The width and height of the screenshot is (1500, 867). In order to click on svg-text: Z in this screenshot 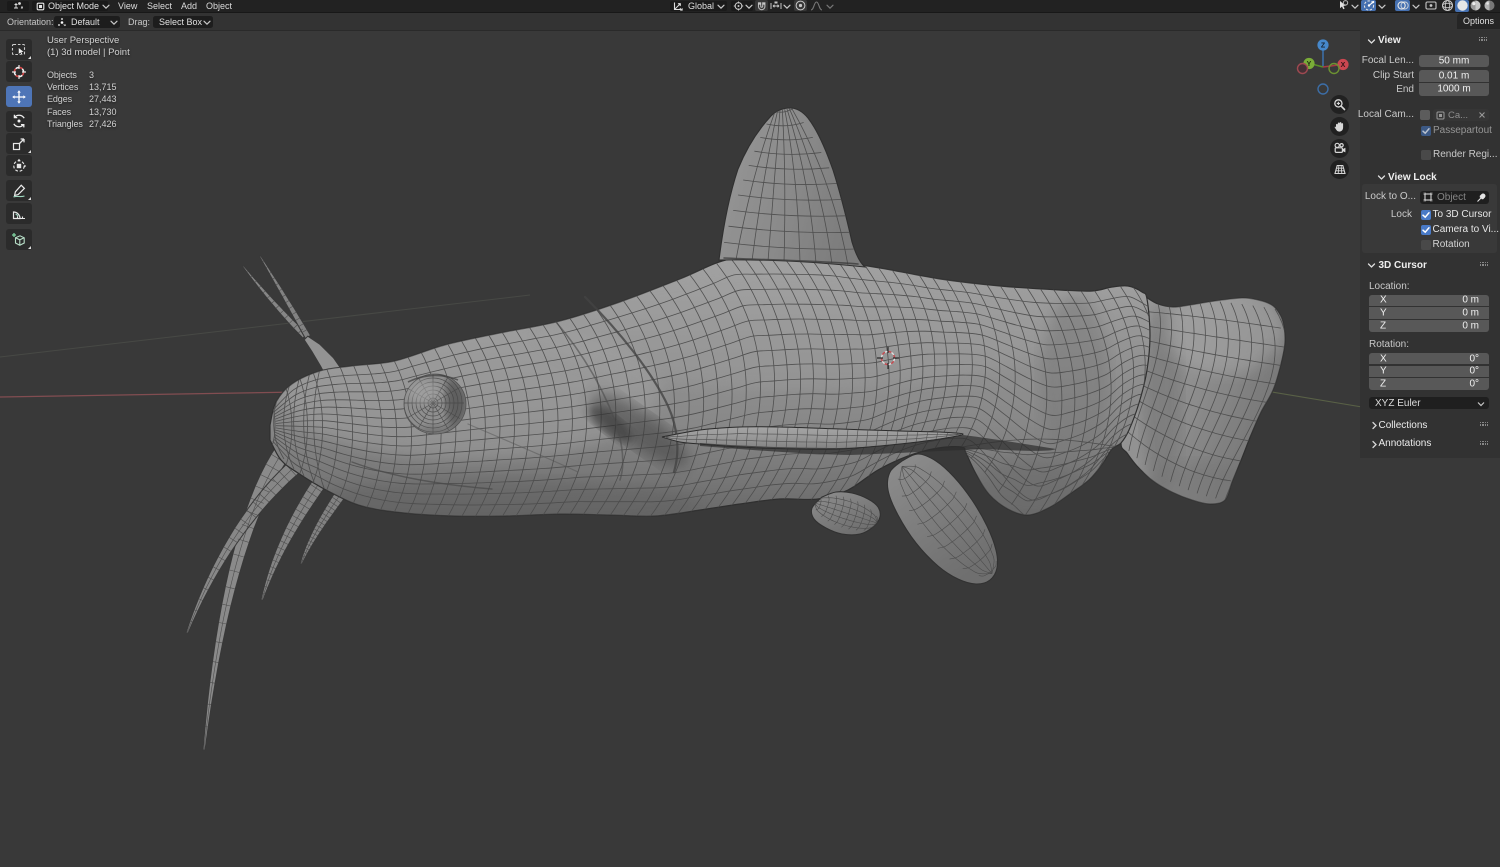, I will do `click(1323, 45)`.